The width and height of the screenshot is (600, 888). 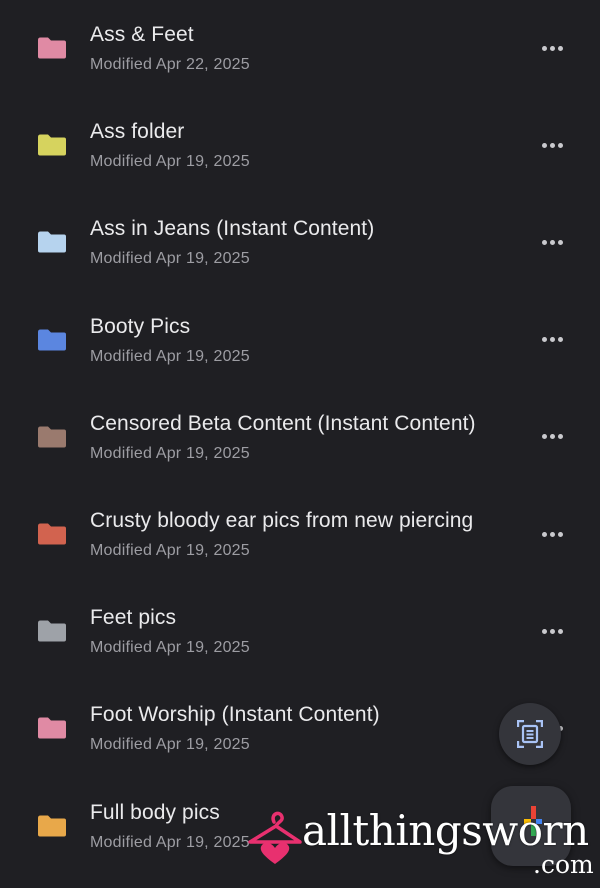 I want to click on watermark: allthingsworn .com, so click(x=421, y=843).